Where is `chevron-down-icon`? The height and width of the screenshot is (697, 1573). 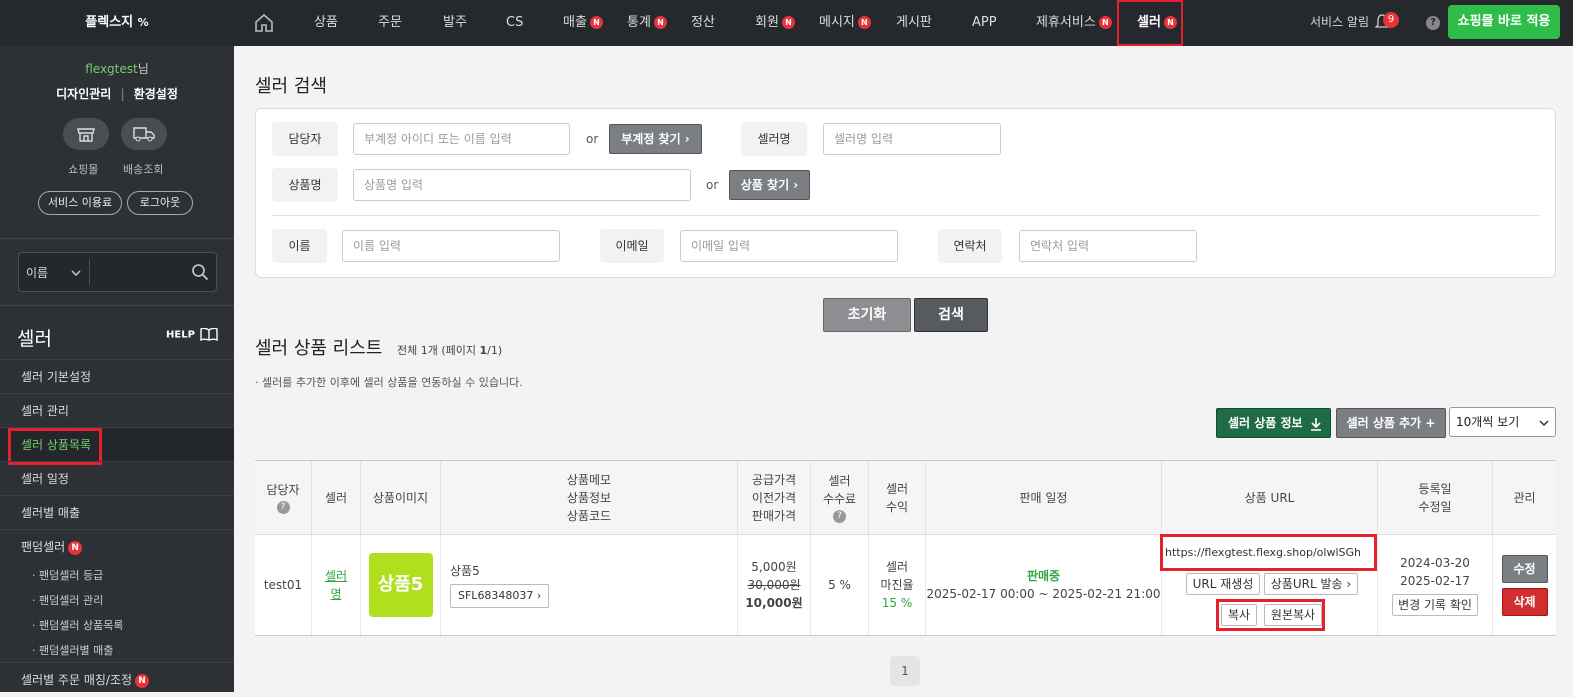
chevron-down-icon is located at coordinates (76, 273).